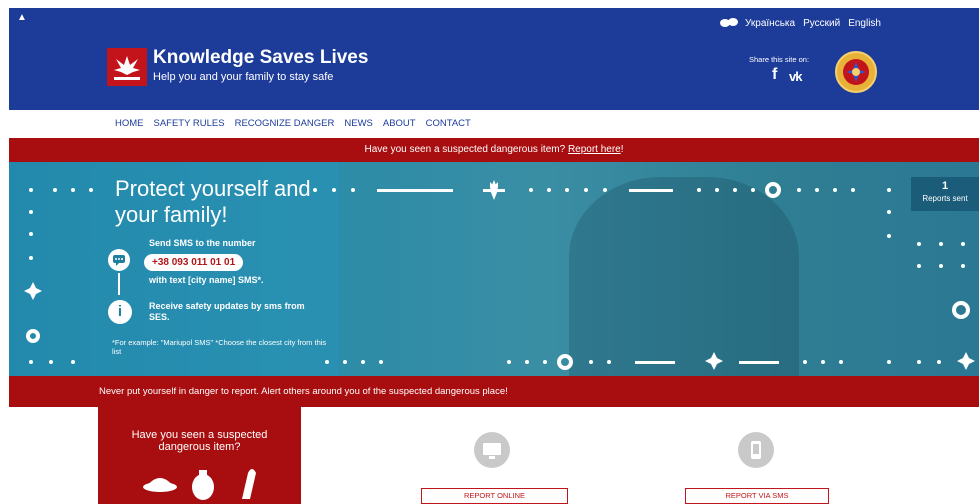  Describe the element at coordinates (202, 243) in the screenshot. I see `sms-instruction: Send SMS to the number` at that location.